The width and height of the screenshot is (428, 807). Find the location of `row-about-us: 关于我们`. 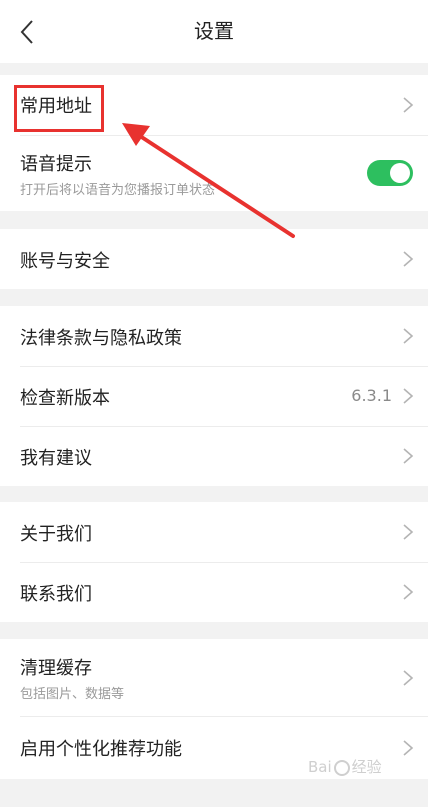

row-about-us: 关于我们 is located at coordinates (214, 532).